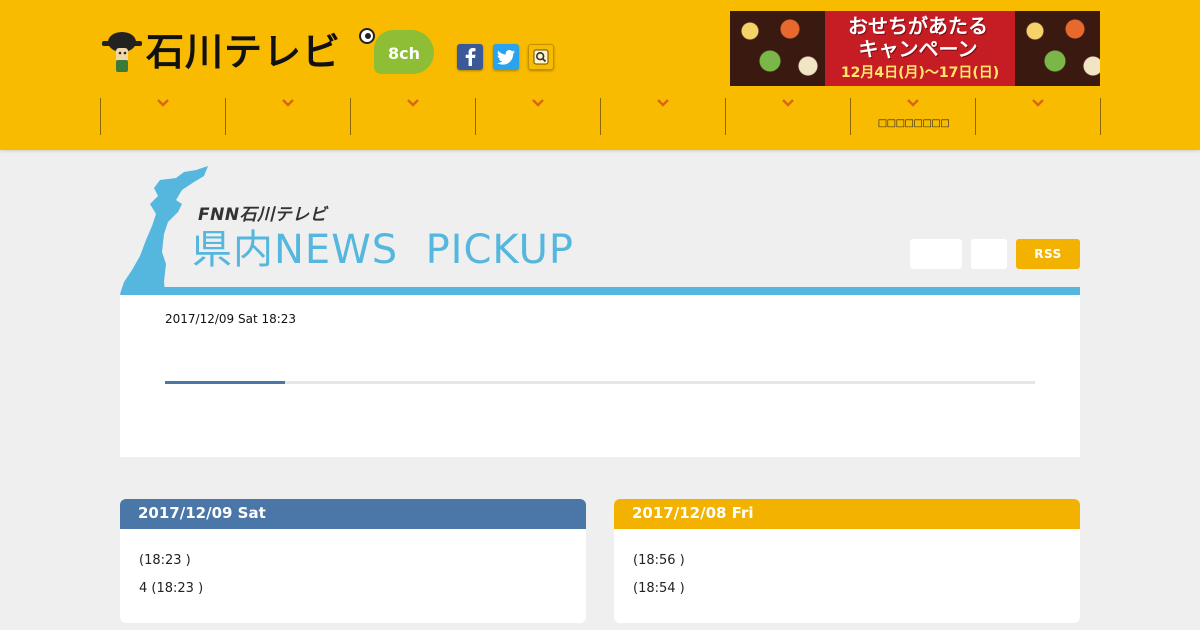 This screenshot has height=630, width=1200. Describe the element at coordinates (659, 588) in the screenshot. I see `news-list-item: (18:54 )` at that location.